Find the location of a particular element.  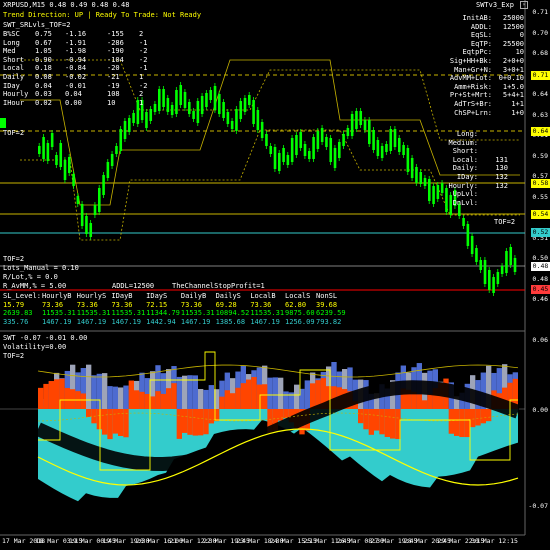

level-row: UpLvl: is located at coordinates (470, 194).